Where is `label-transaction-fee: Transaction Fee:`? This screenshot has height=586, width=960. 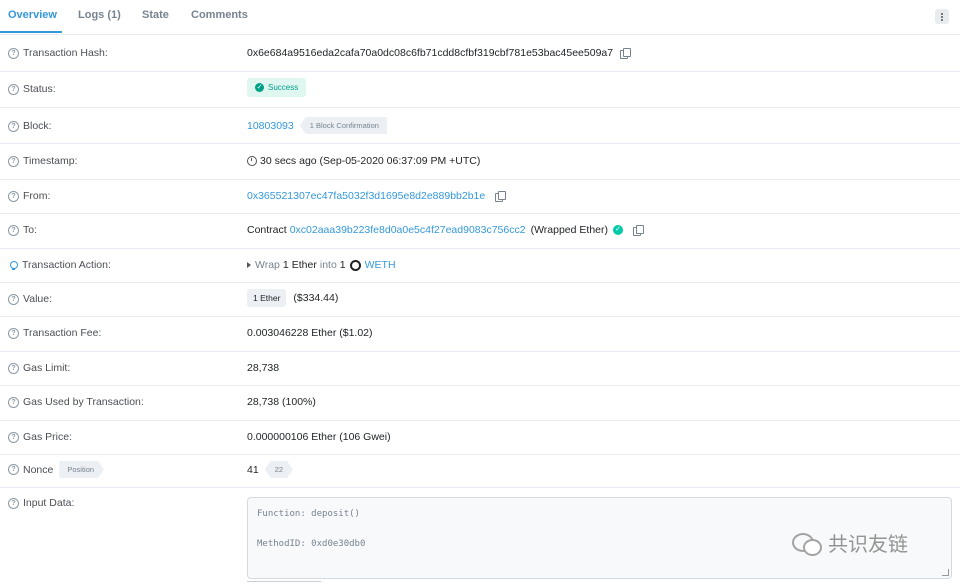
label-transaction-fee: Transaction Fee: is located at coordinates (62, 333).